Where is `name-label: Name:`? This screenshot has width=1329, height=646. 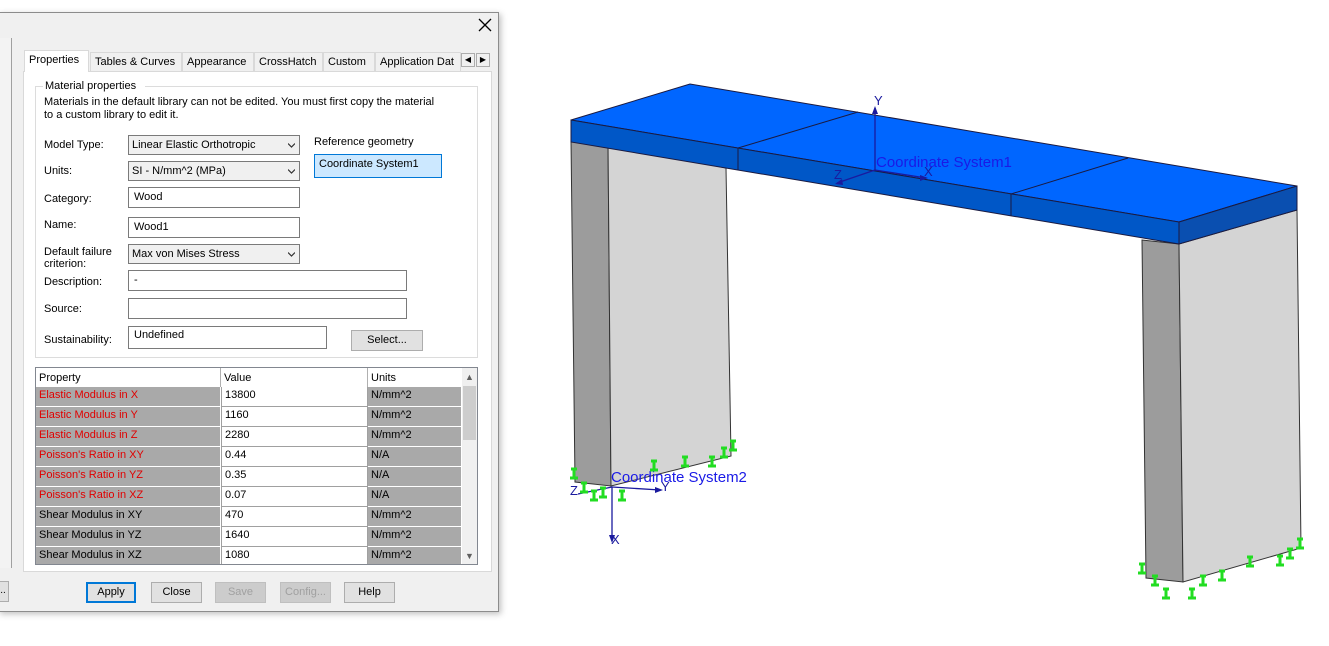
name-label: Name: is located at coordinates (60, 225).